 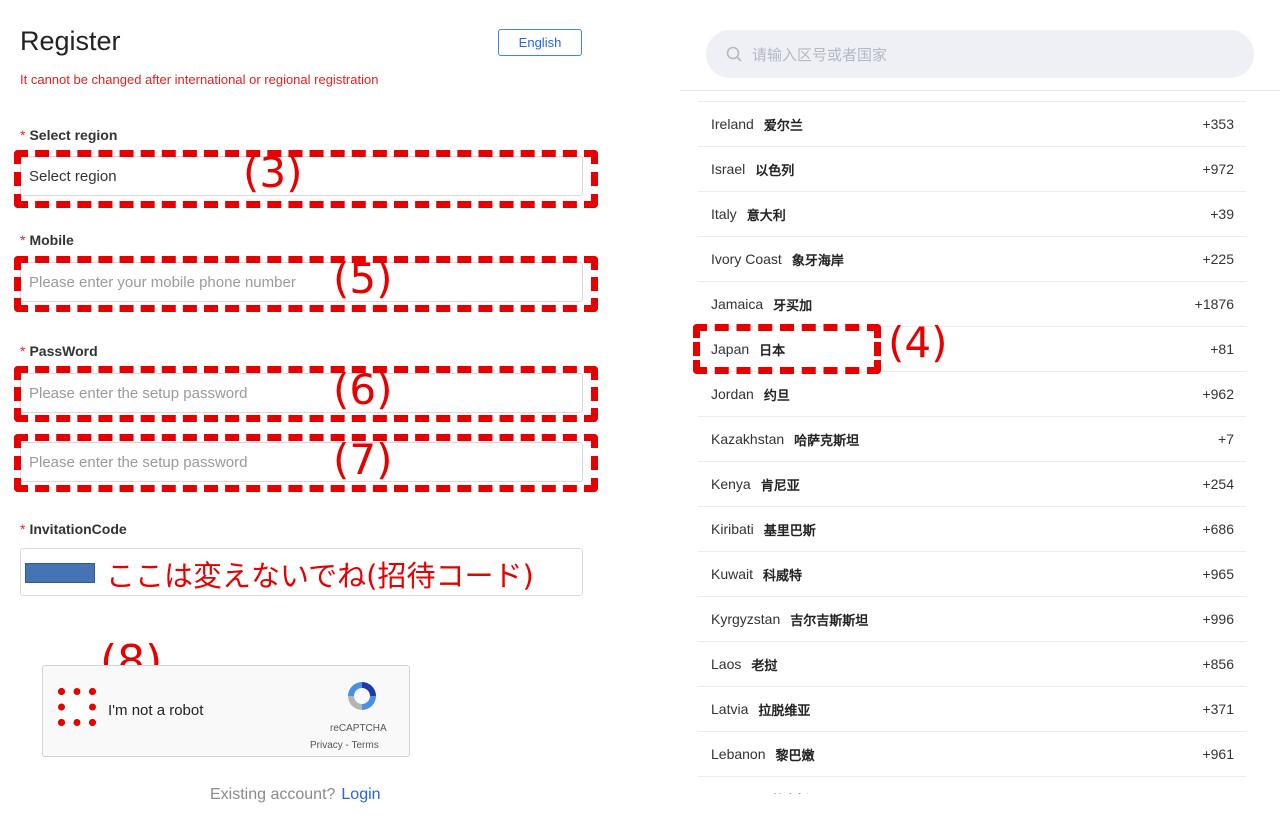 I want to click on country-dial-code: +996, so click(x=1218, y=619).